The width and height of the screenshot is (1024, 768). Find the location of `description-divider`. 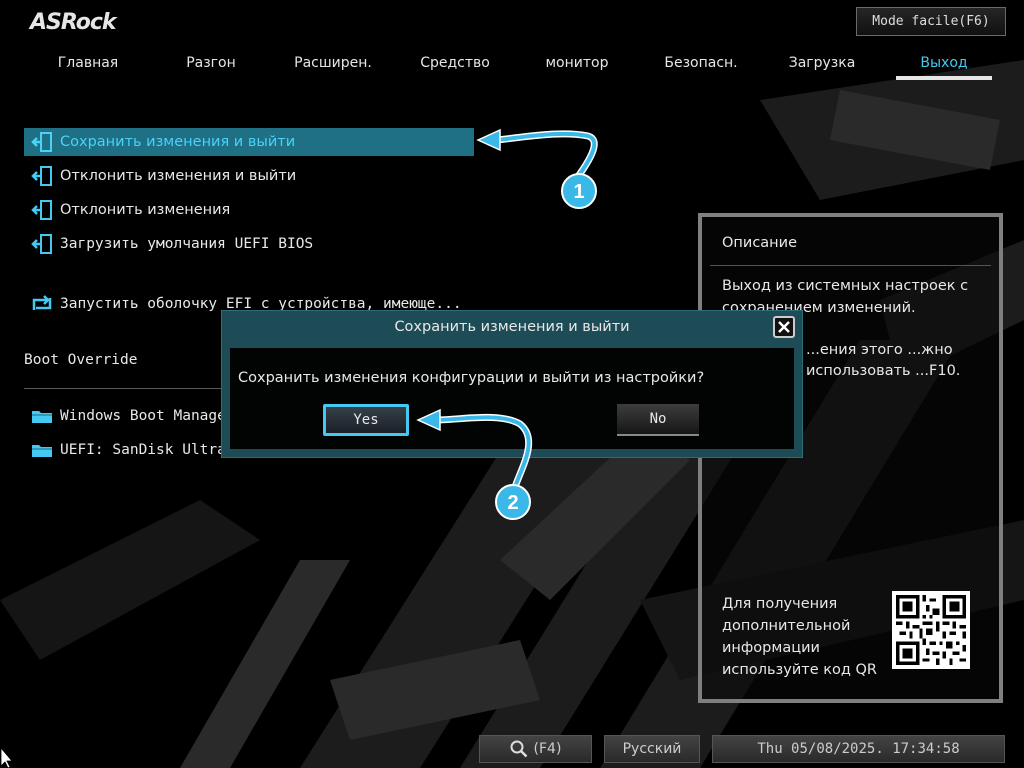

description-divider is located at coordinates (850, 265).